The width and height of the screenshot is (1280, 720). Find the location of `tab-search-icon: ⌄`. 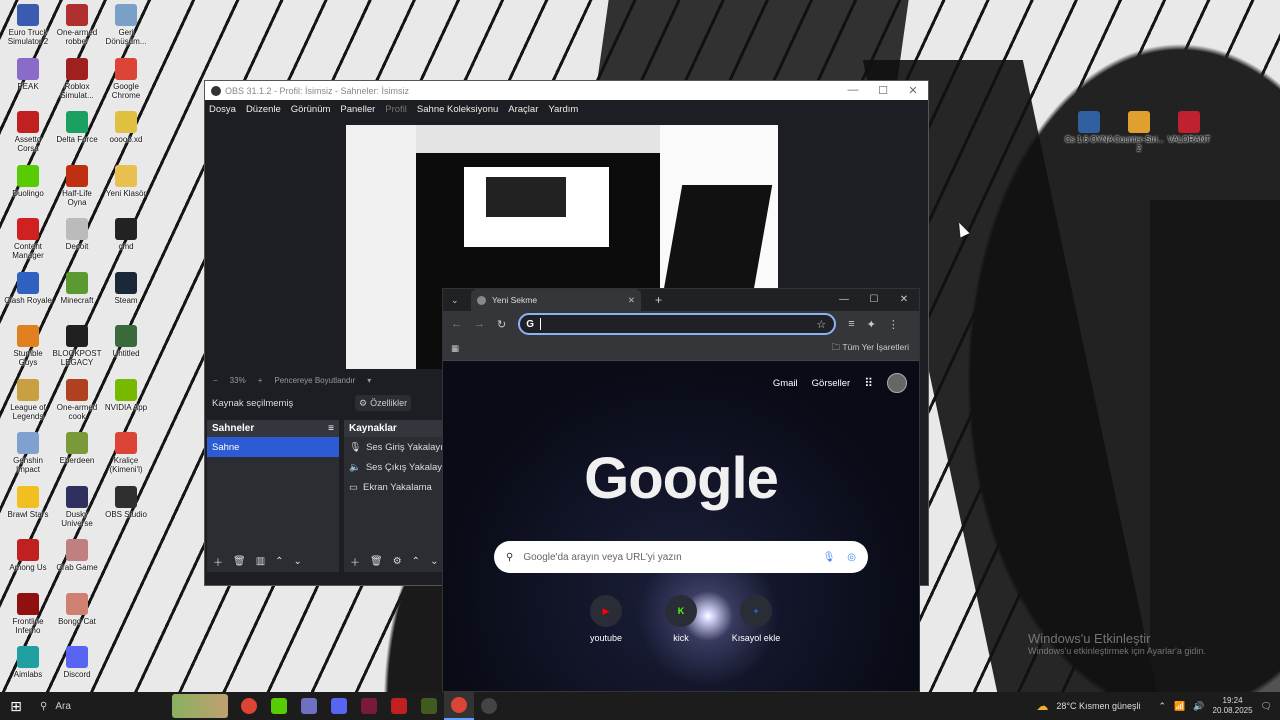

tab-search-icon: ⌄ is located at coordinates (455, 300).